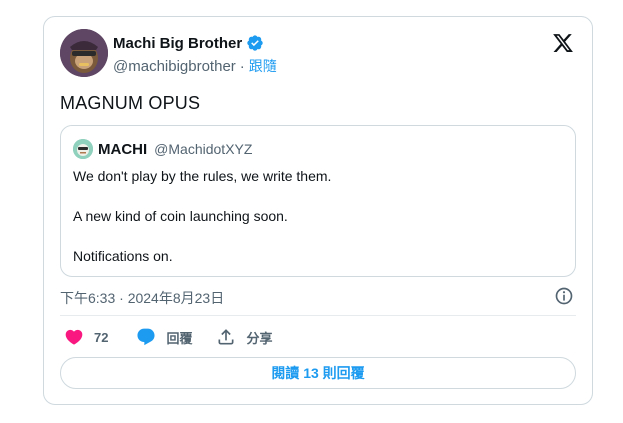 Image resolution: width=623 pixels, height=423 pixels. What do you see at coordinates (177, 43) in the screenshot?
I see `author-display-name: Machi Big Brother` at bounding box center [177, 43].